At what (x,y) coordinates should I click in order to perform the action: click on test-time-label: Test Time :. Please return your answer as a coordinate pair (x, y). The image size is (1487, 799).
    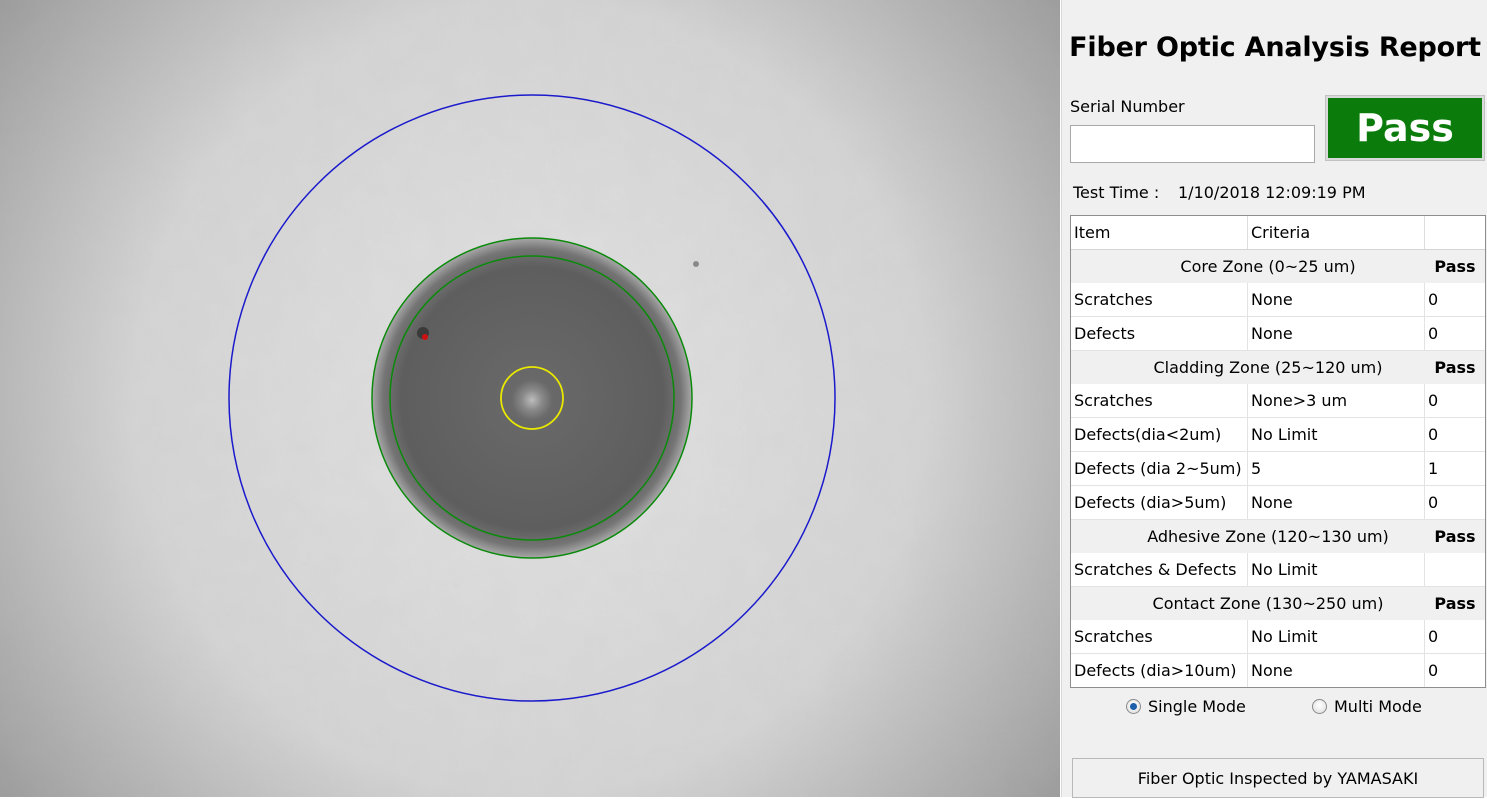
    Looking at the image, I should click on (1116, 192).